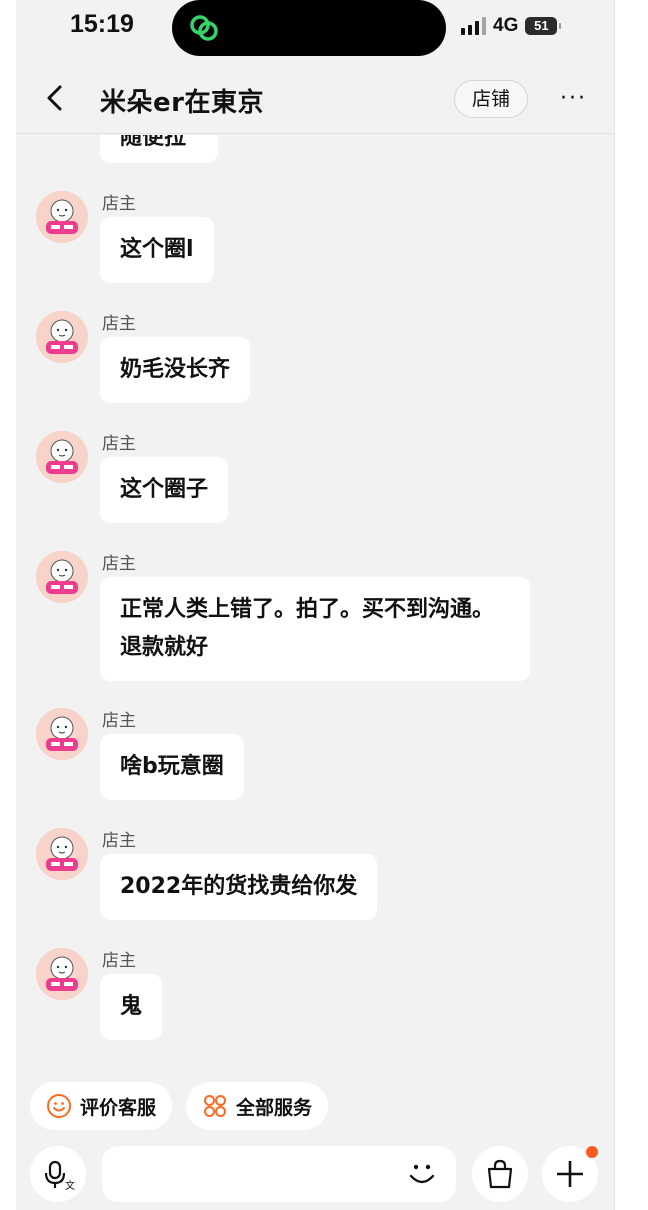  I want to click on voice-translate-button: 文, so click(58, 1174).